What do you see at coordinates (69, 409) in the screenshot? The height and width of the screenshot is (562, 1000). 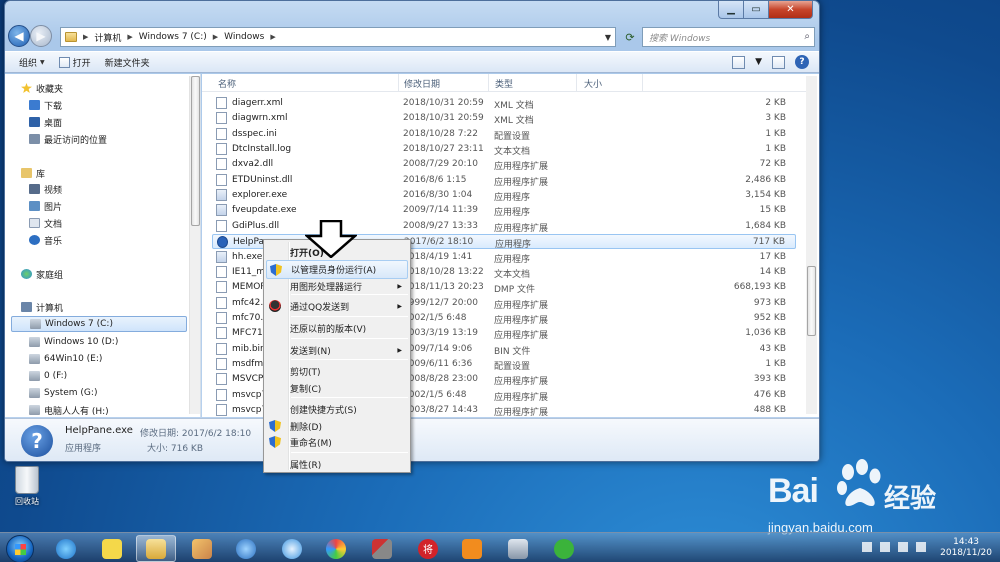 I see `nav-drive-h: 电脑人人有 (H:)` at bounding box center [69, 409].